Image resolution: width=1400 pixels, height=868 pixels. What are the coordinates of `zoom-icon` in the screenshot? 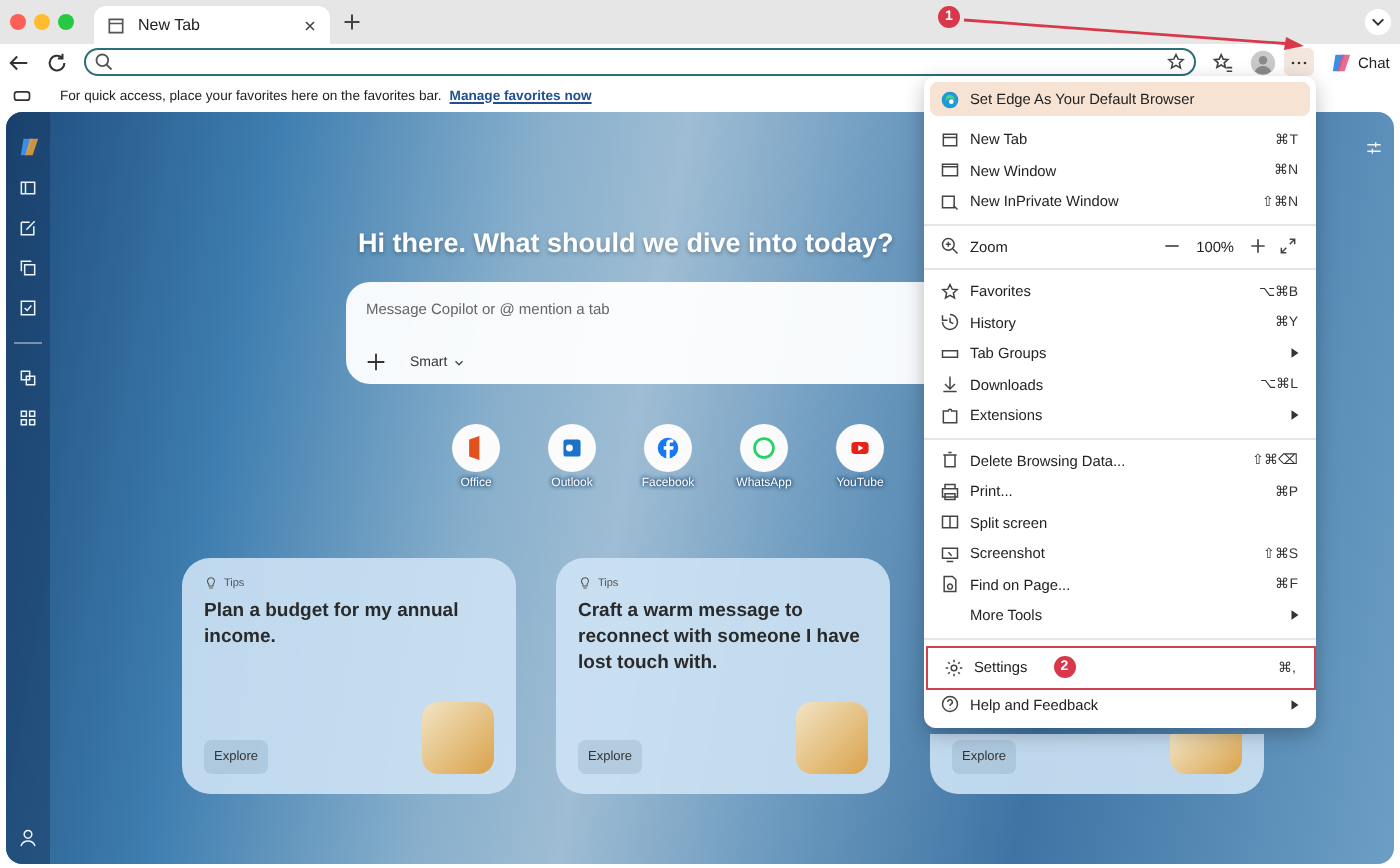 It's located at (950, 246).